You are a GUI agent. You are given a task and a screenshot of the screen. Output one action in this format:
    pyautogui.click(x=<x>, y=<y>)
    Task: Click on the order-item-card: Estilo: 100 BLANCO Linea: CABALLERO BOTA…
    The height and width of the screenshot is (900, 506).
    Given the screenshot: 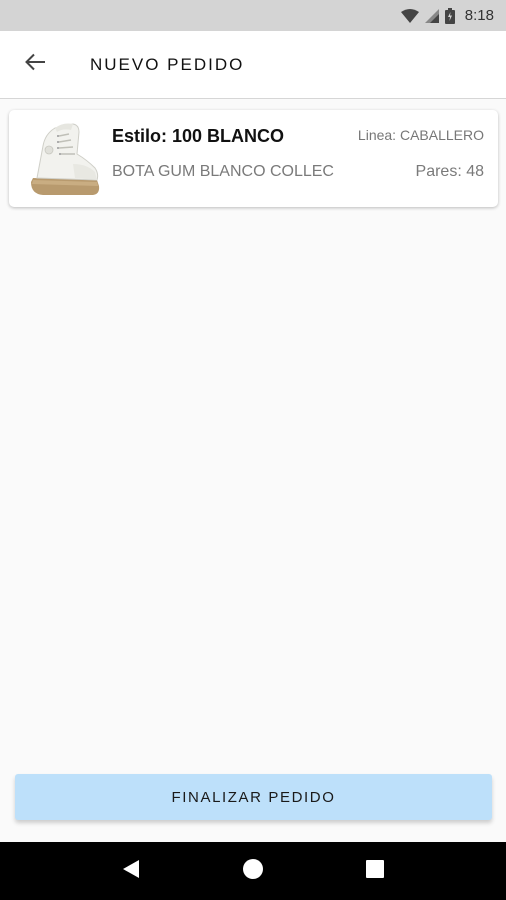 What is the action you would take?
    pyautogui.click(x=253, y=158)
    